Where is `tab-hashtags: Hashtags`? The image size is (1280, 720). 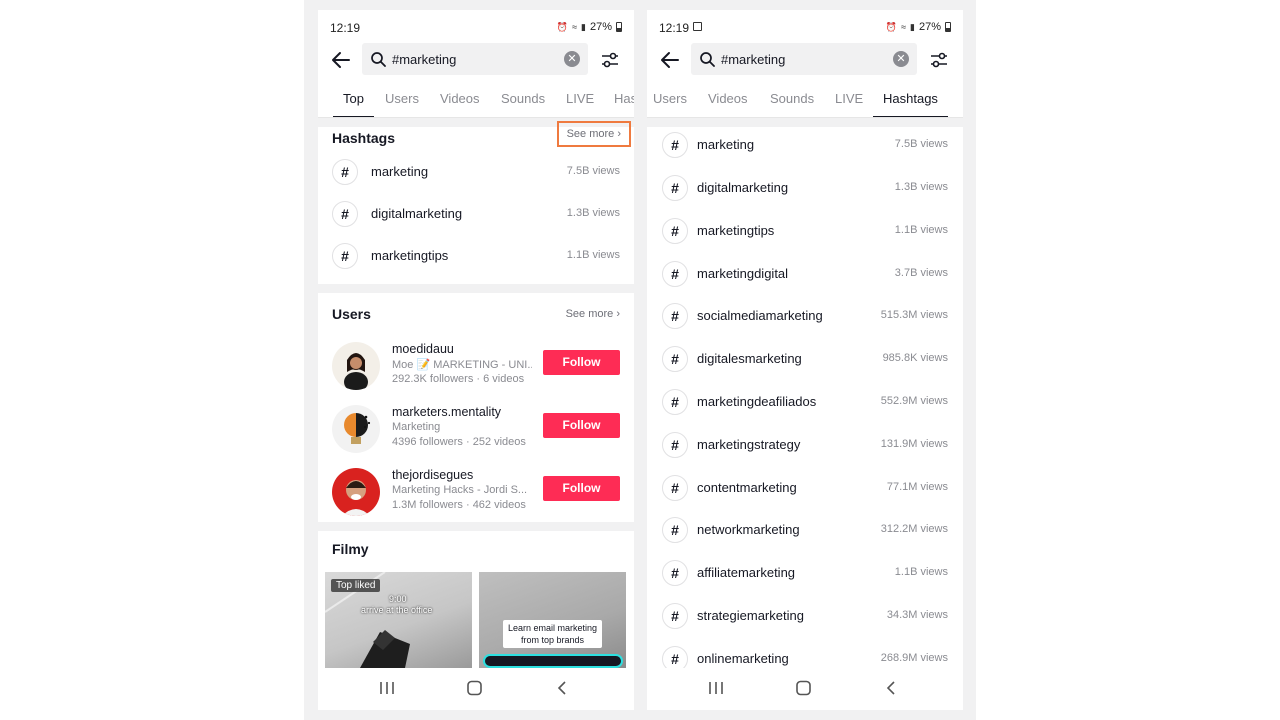 tab-hashtags: Hashtags is located at coordinates (910, 103).